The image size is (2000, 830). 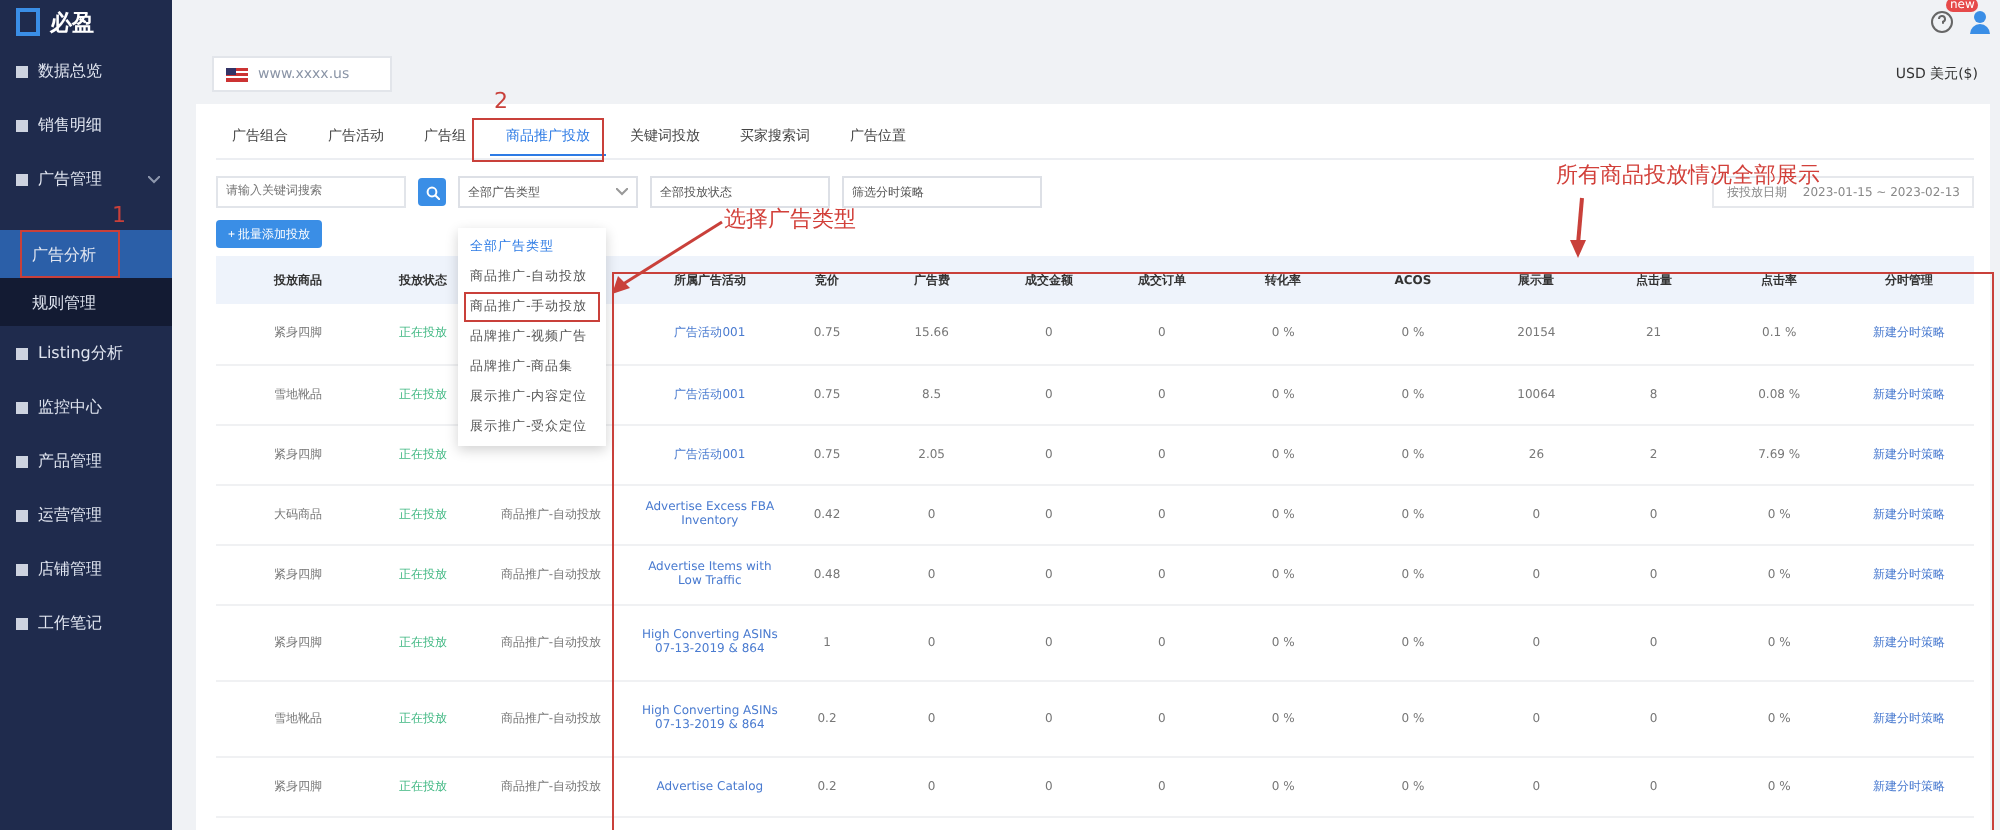 I want to click on logo-icon, so click(x=28, y=22).